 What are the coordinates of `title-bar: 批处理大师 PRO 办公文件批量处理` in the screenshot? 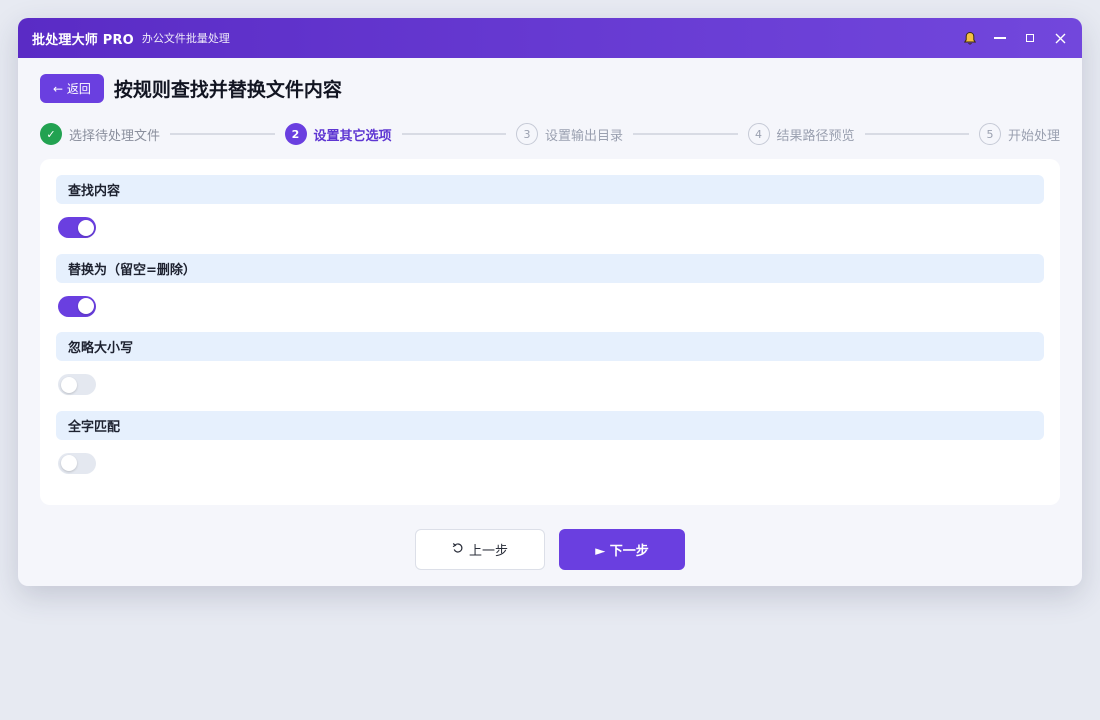 It's located at (550, 38).